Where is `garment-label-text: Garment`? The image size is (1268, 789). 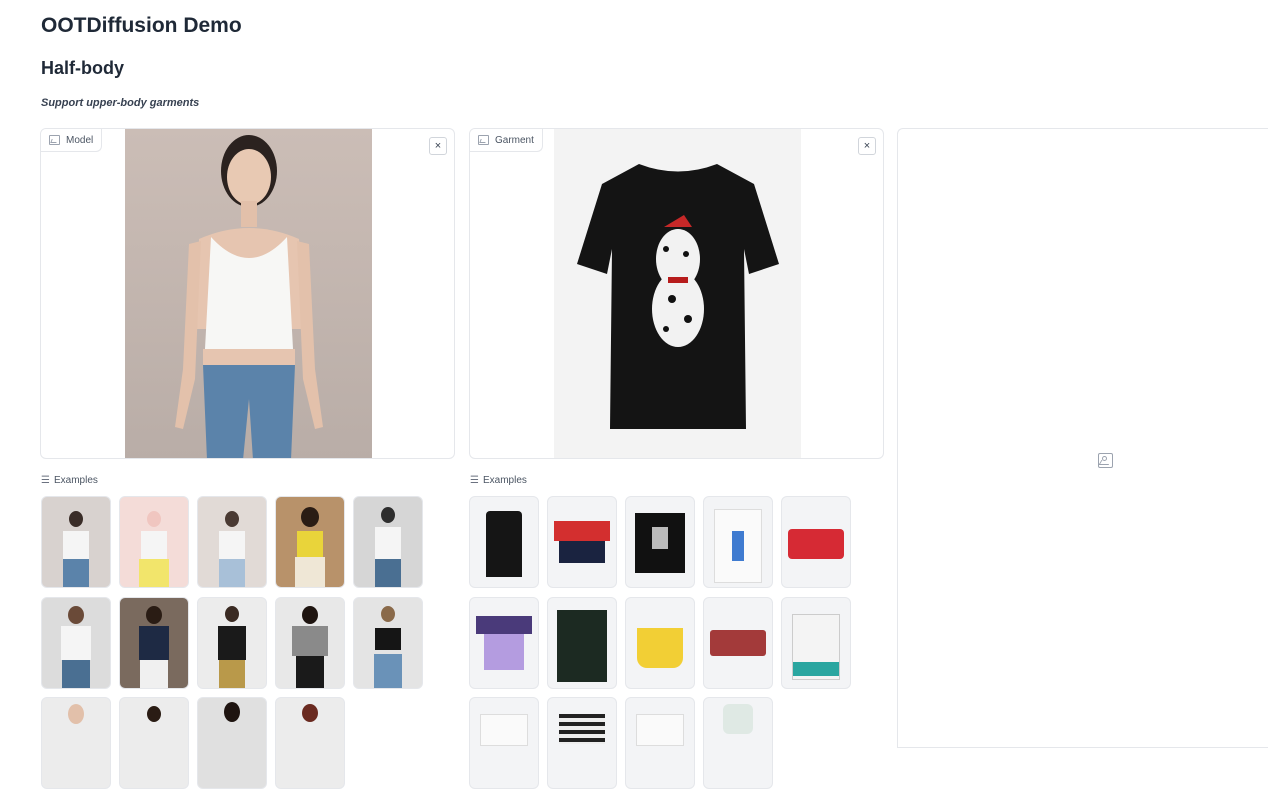 garment-label-text: Garment is located at coordinates (514, 140).